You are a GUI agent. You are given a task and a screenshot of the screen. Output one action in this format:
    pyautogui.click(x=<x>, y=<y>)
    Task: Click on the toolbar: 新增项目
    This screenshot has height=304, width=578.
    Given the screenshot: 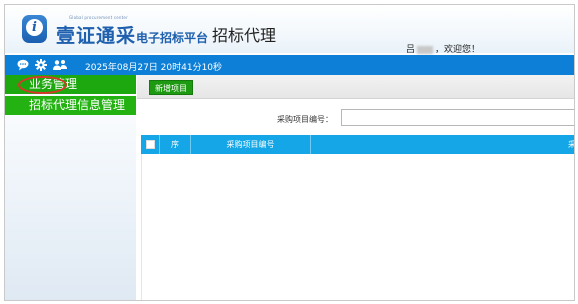 What is the action you would take?
    pyautogui.click(x=355, y=87)
    